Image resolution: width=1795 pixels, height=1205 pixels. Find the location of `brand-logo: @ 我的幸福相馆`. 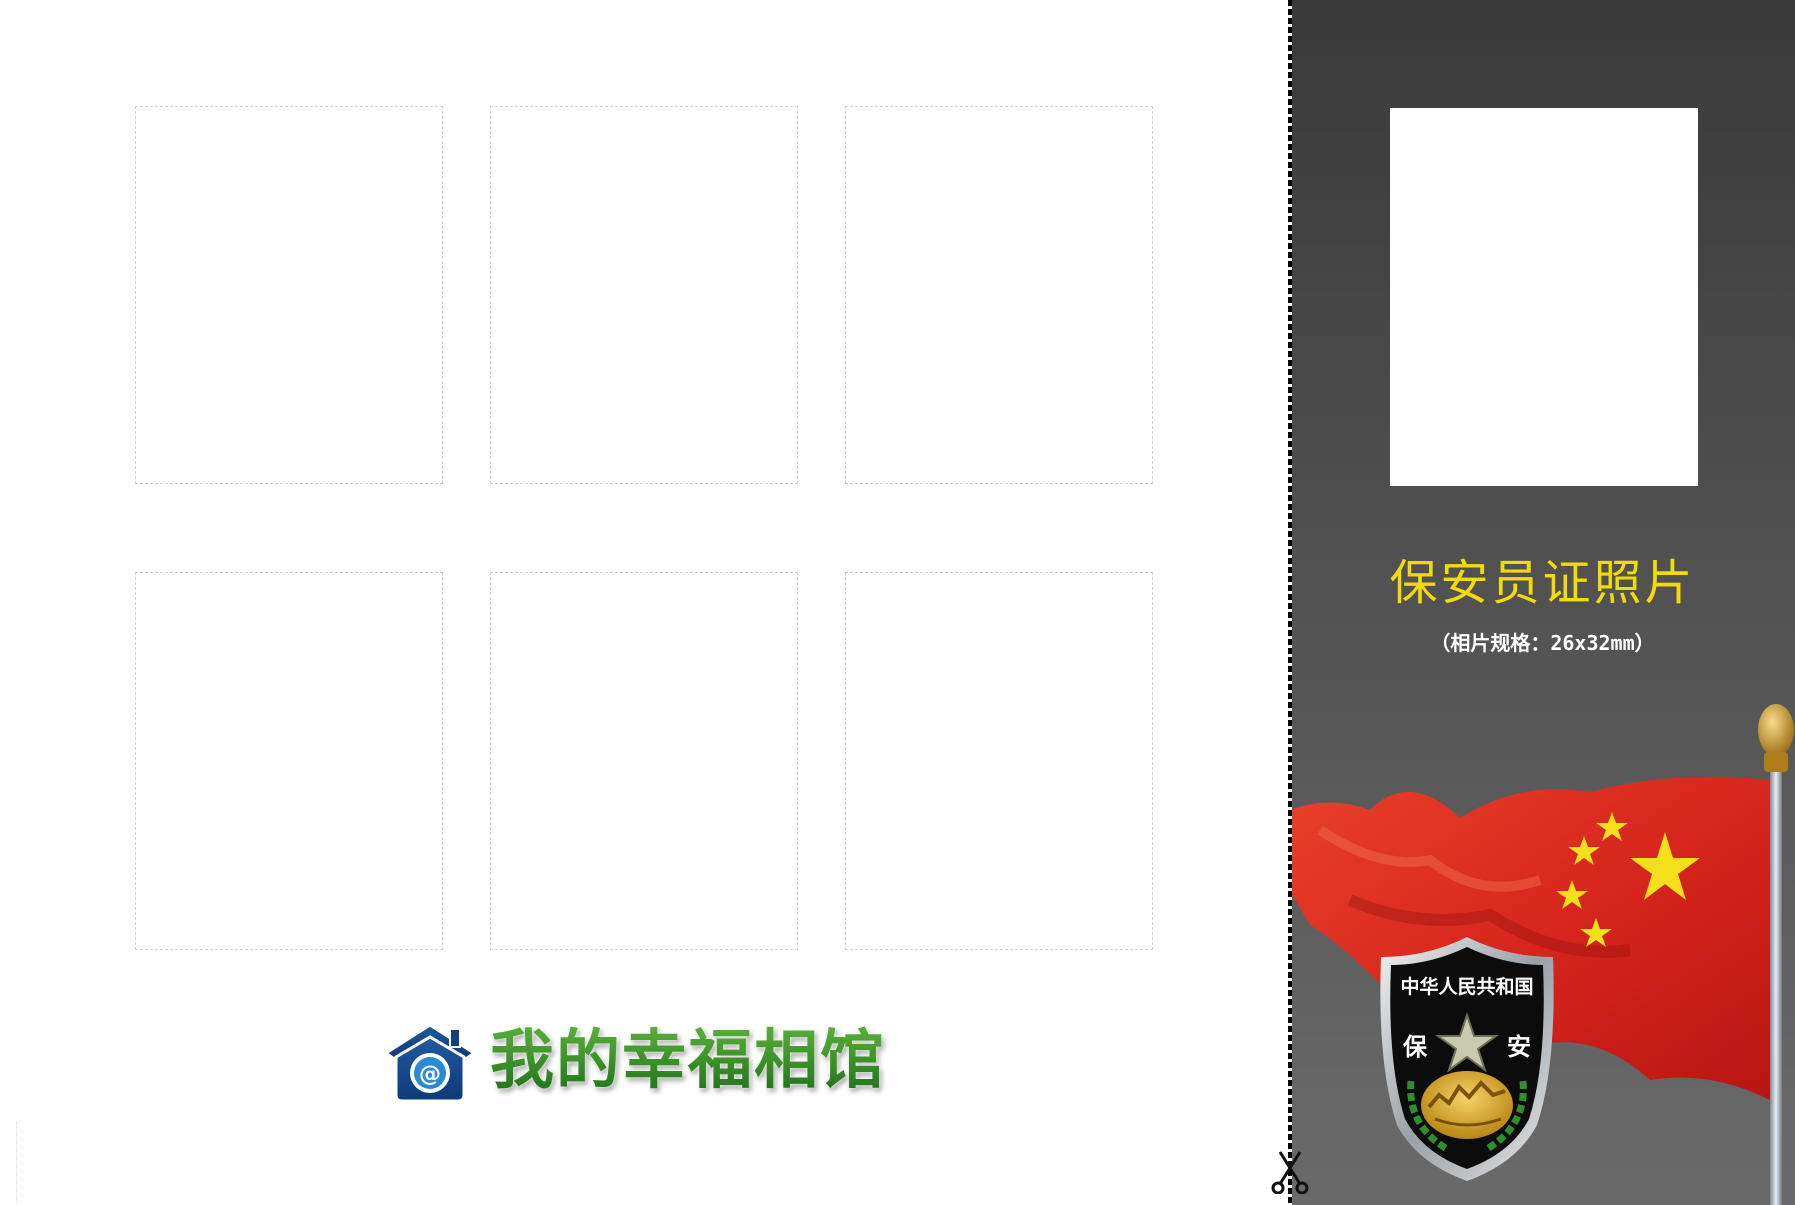

brand-logo: @ 我的幸福相馆 is located at coordinates (650, 1060).